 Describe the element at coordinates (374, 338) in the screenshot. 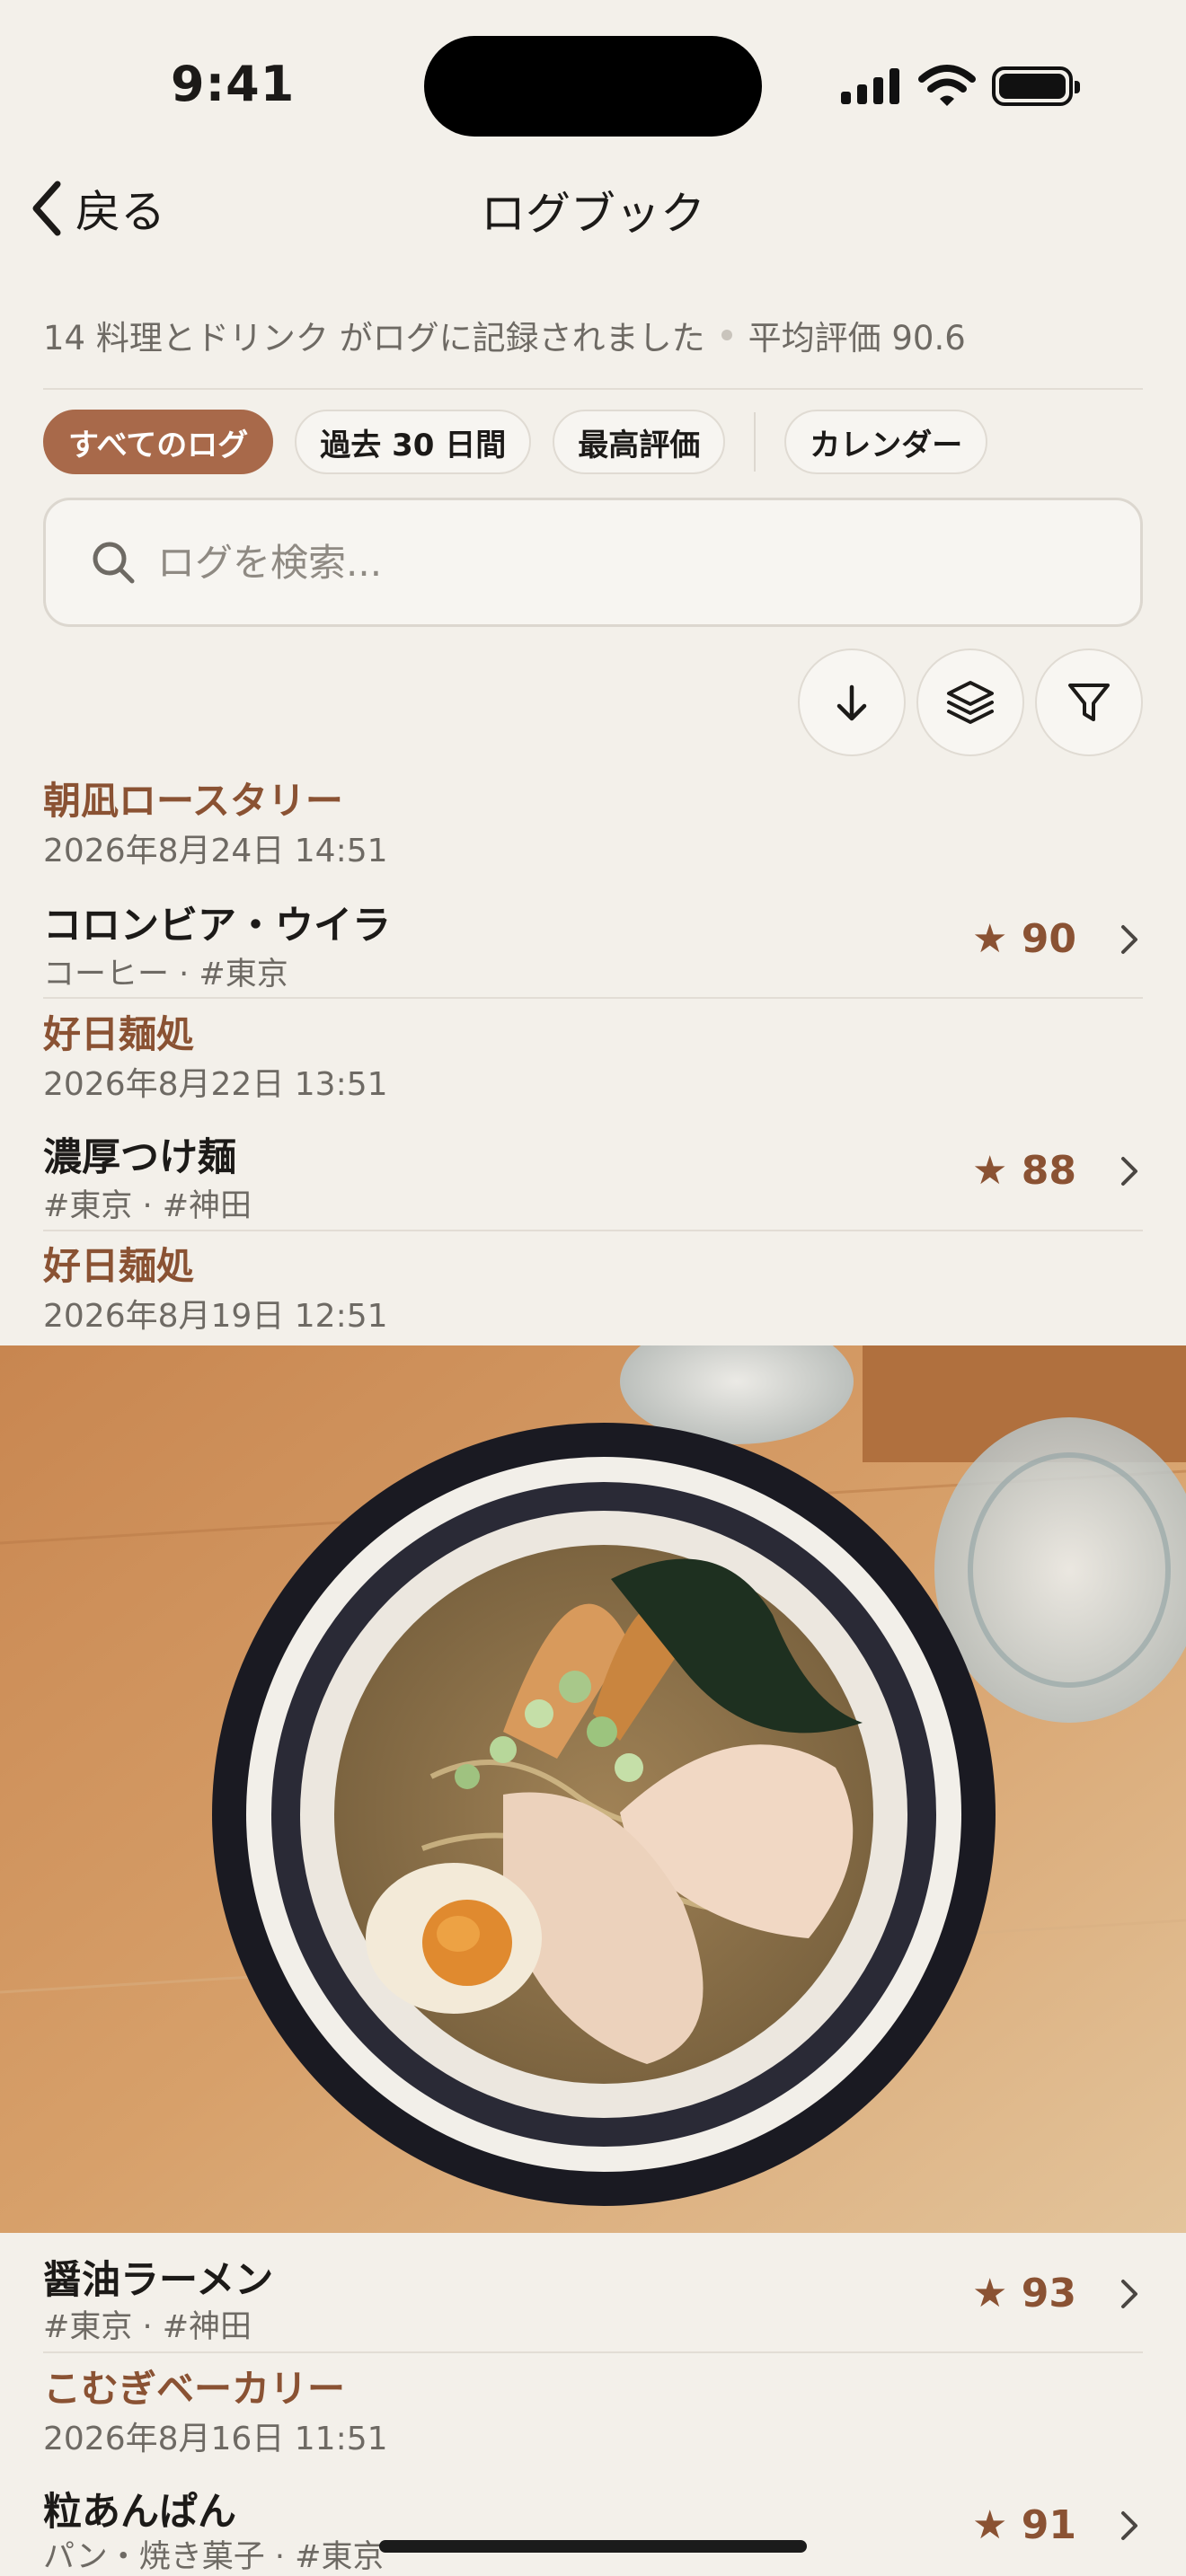

I see `log-count-text: 14 料理とドリンク がログに記録されました` at that location.